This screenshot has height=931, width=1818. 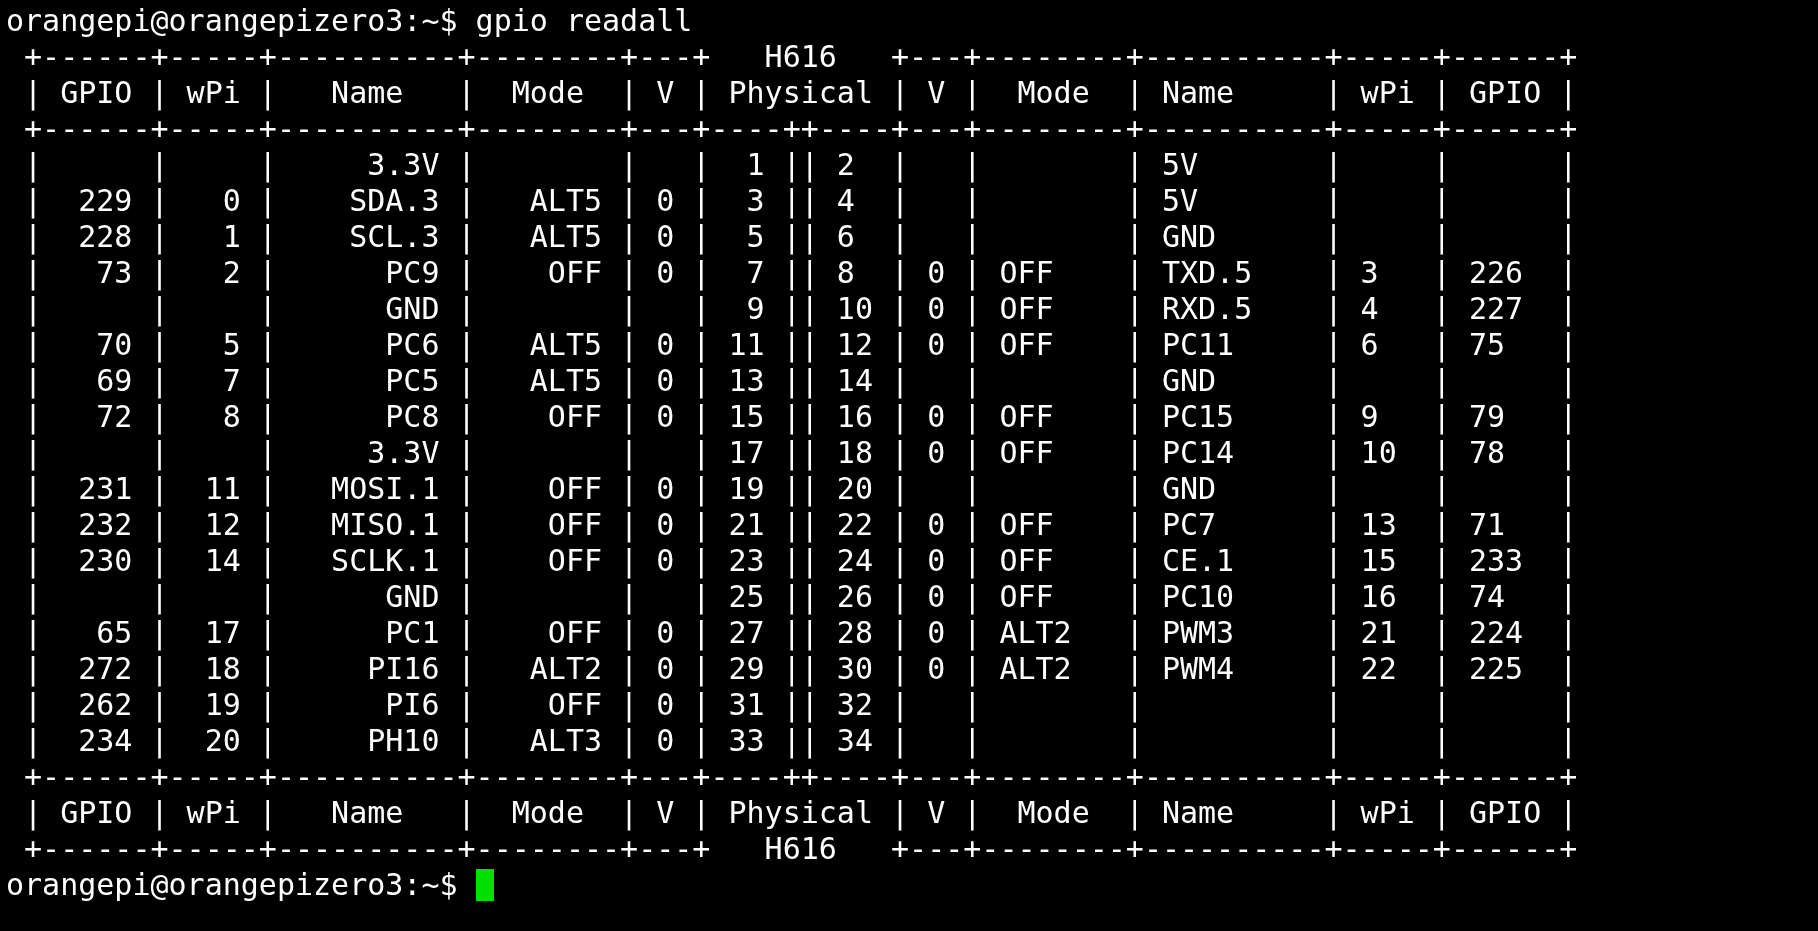 What do you see at coordinates (800, 633) in the screenshot?
I see `terminal-line: | 65 | 17 | PC1 | OFF | 0 | 27 || 28 | 0 | ALT2 | PWM3 | 21 | 224 |` at bounding box center [800, 633].